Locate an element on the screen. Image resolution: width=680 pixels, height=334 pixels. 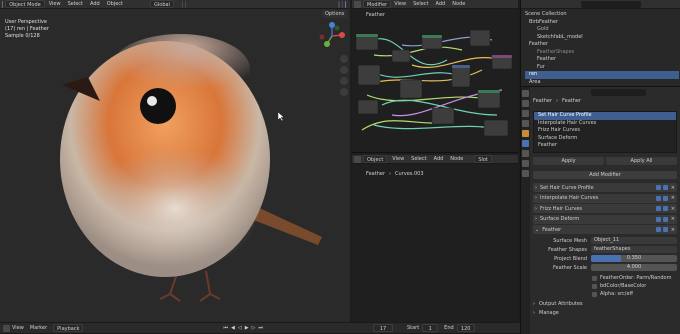
stack-item: Surface Deform is located at coordinates (605, 139).